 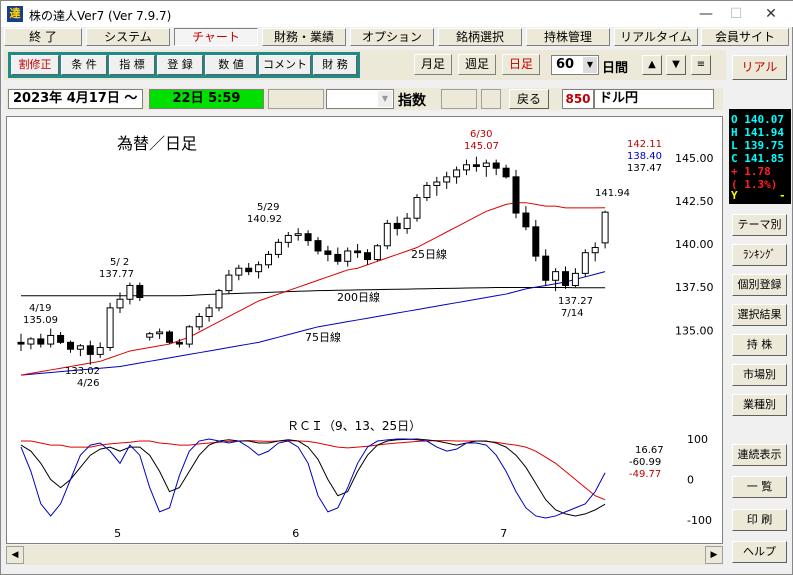 What do you see at coordinates (590, 65) in the screenshot?
I see `chevron-down-icon: ▼` at bounding box center [590, 65].